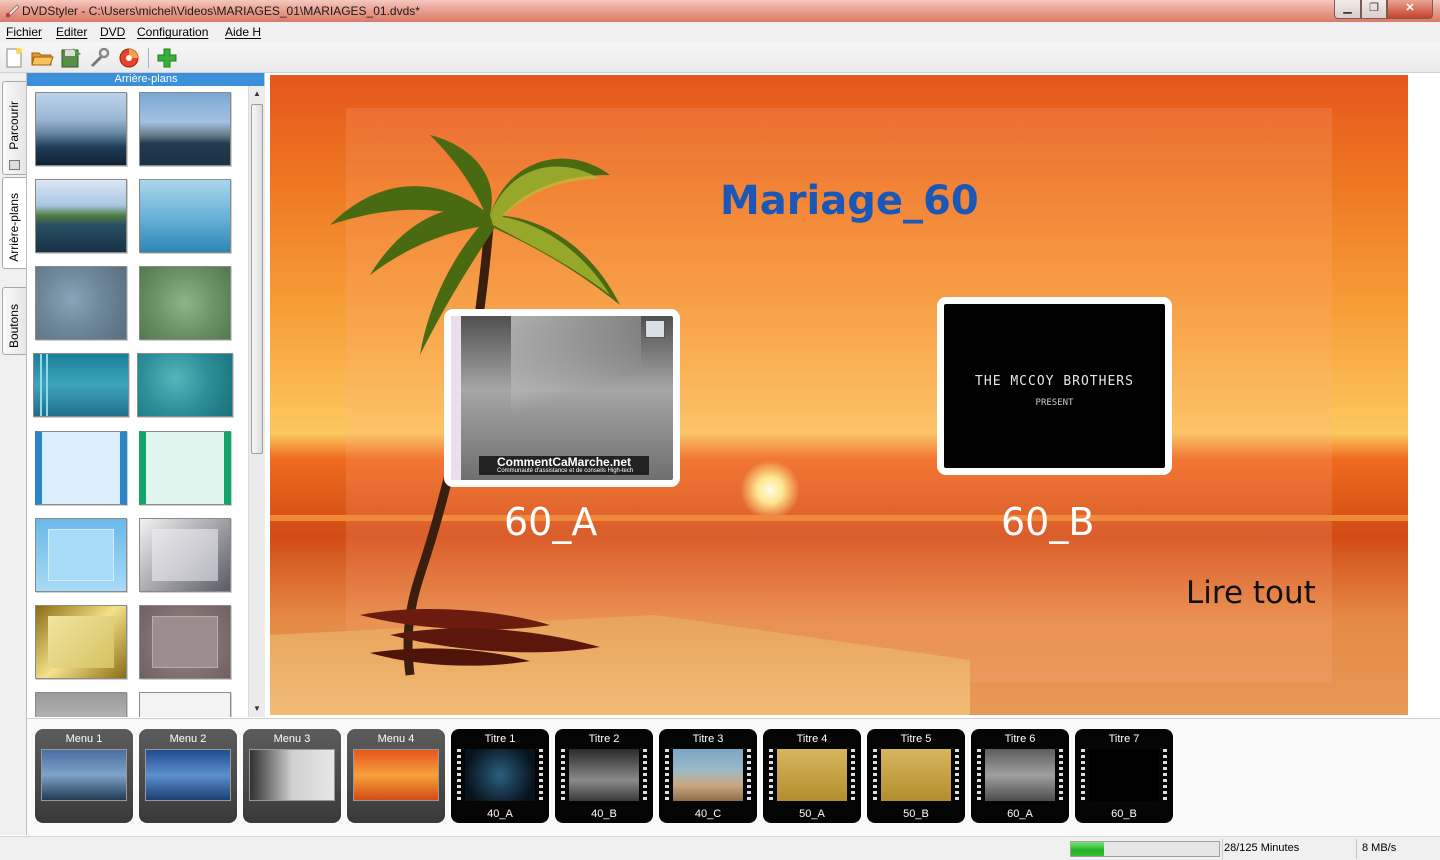 The height and width of the screenshot is (860, 1440). Describe the element at coordinates (14, 227) in the screenshot. I see `tab-arriere-plans-label: Arrière-plans` at that location.